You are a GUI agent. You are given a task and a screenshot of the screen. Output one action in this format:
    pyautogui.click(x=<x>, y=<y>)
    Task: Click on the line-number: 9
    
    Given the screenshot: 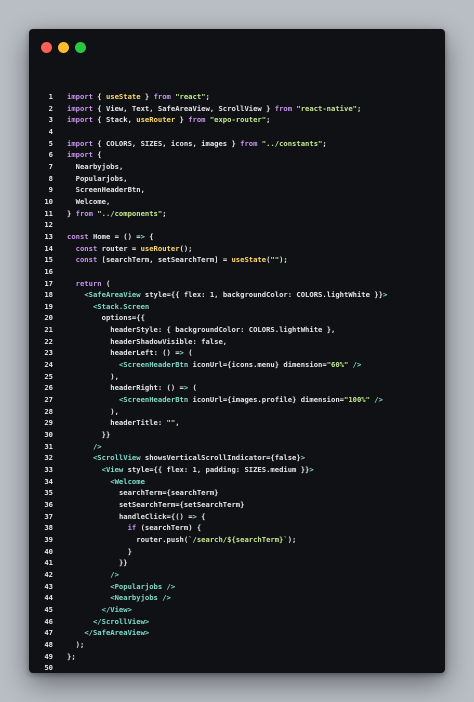 What is the action you would take?
    pyautogui.click(x=50, y=190)
    